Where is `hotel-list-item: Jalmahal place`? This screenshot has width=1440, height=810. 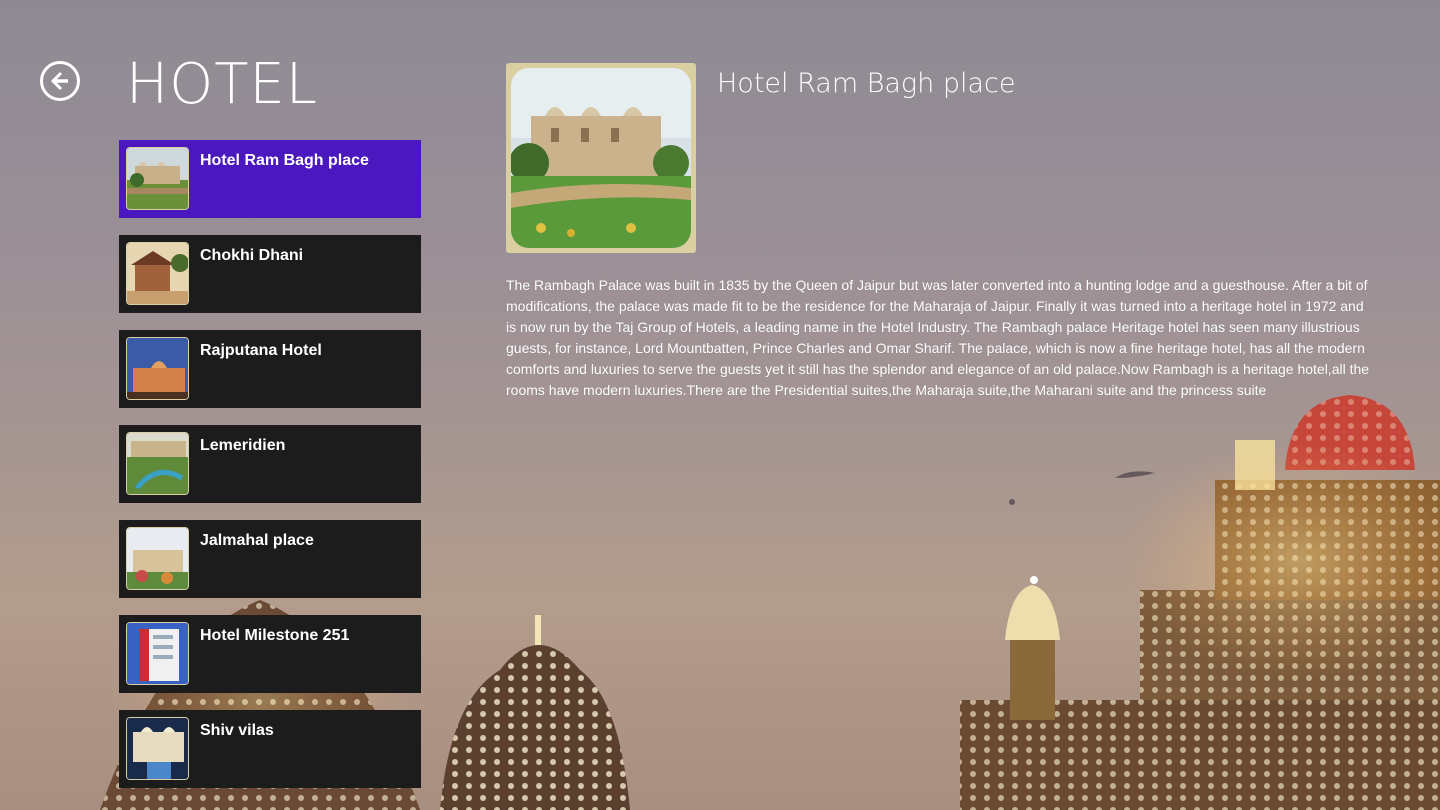
hotel-list-item: Jalmahal place is located at coordinates (270, 559).